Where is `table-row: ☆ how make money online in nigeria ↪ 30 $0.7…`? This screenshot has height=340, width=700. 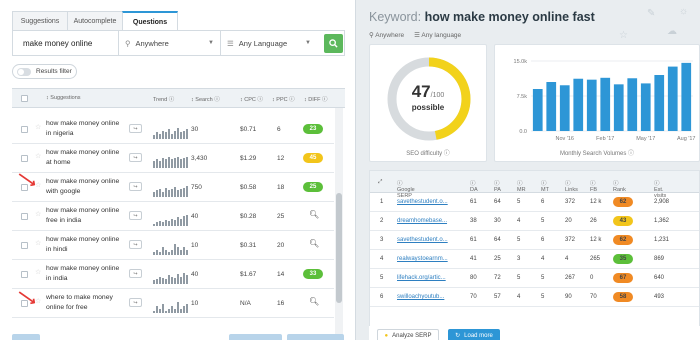
table-row: ☆ how make money online in nigeria ↪ 30 $0.7… is located at coordinates (173, 129).